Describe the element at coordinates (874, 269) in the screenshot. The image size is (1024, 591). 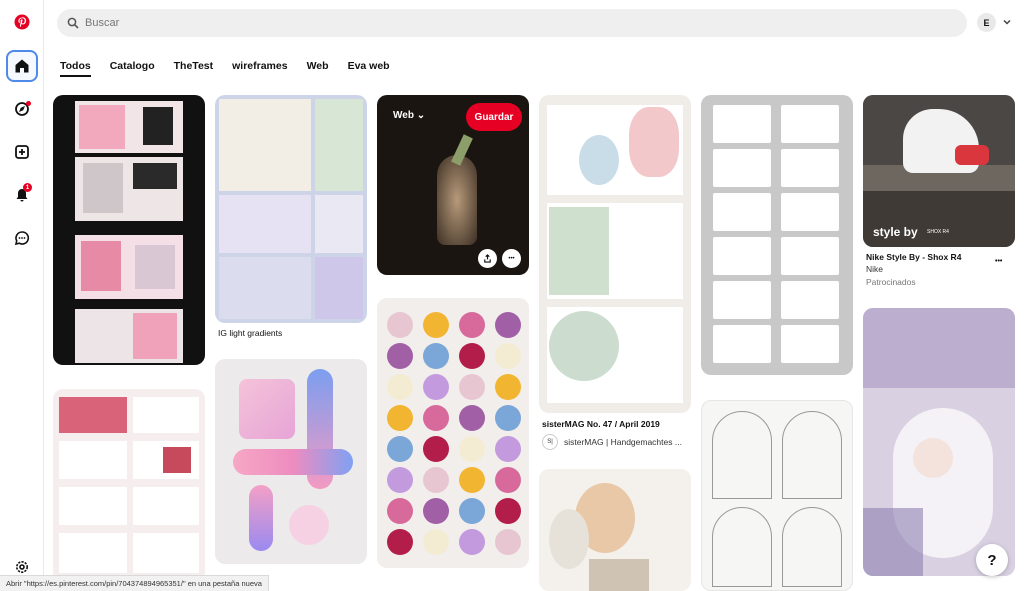
I see `pin-nike-brand: Nike` at that location.